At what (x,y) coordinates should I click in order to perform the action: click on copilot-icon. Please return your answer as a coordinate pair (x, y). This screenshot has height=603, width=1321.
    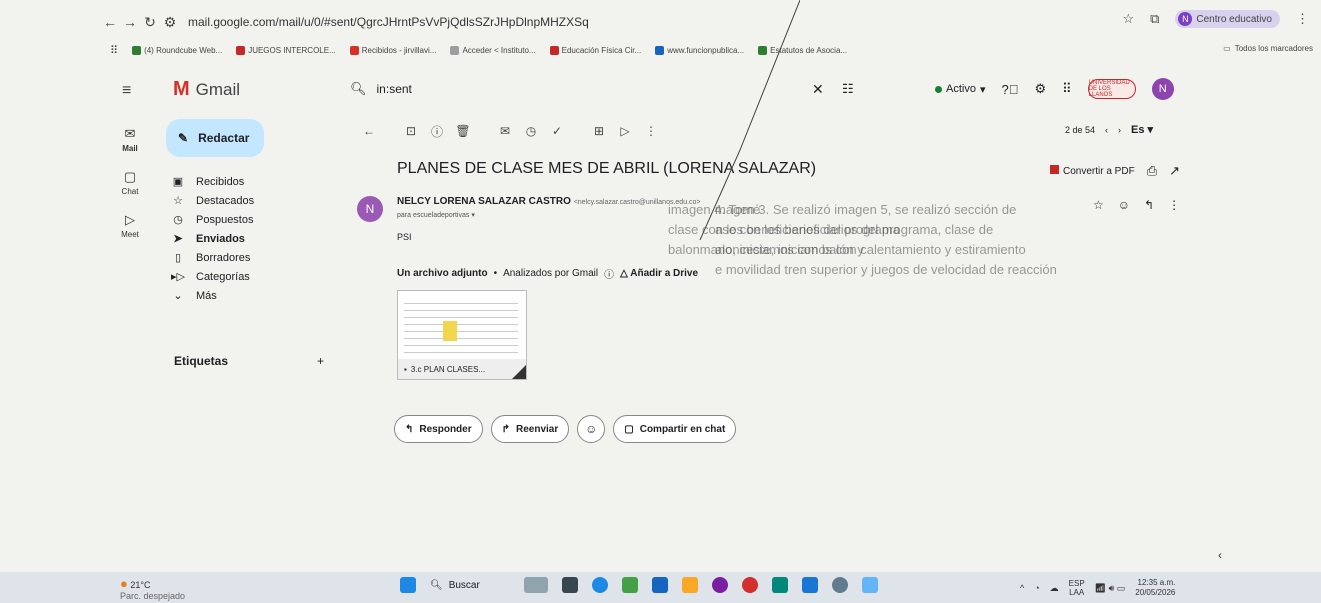
    Looking at the image, I should click on (720, 585).